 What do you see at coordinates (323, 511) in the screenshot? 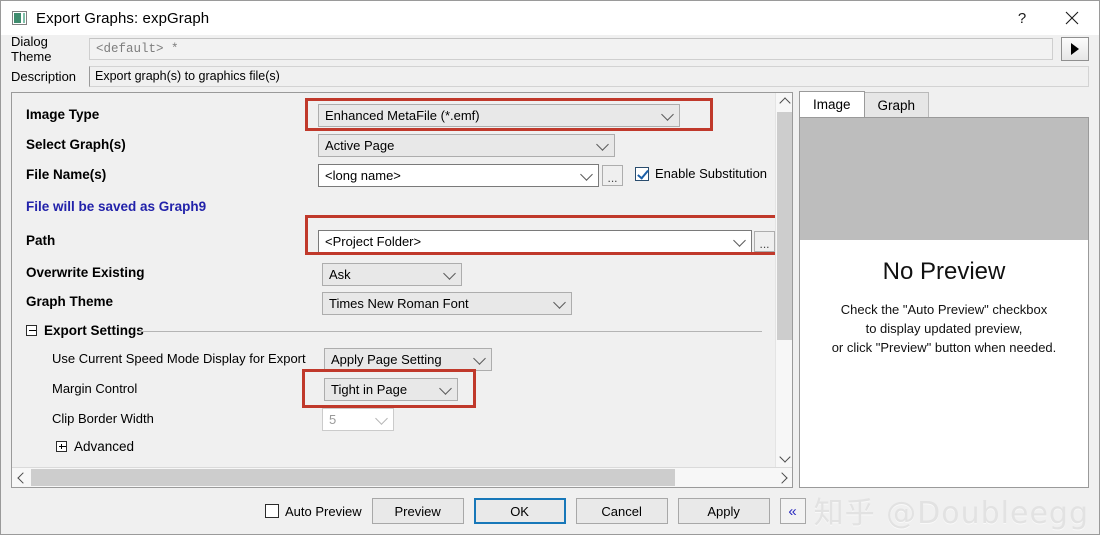
I see `auto-preview-label: Auto Preview` at bounding box center [323, 511].